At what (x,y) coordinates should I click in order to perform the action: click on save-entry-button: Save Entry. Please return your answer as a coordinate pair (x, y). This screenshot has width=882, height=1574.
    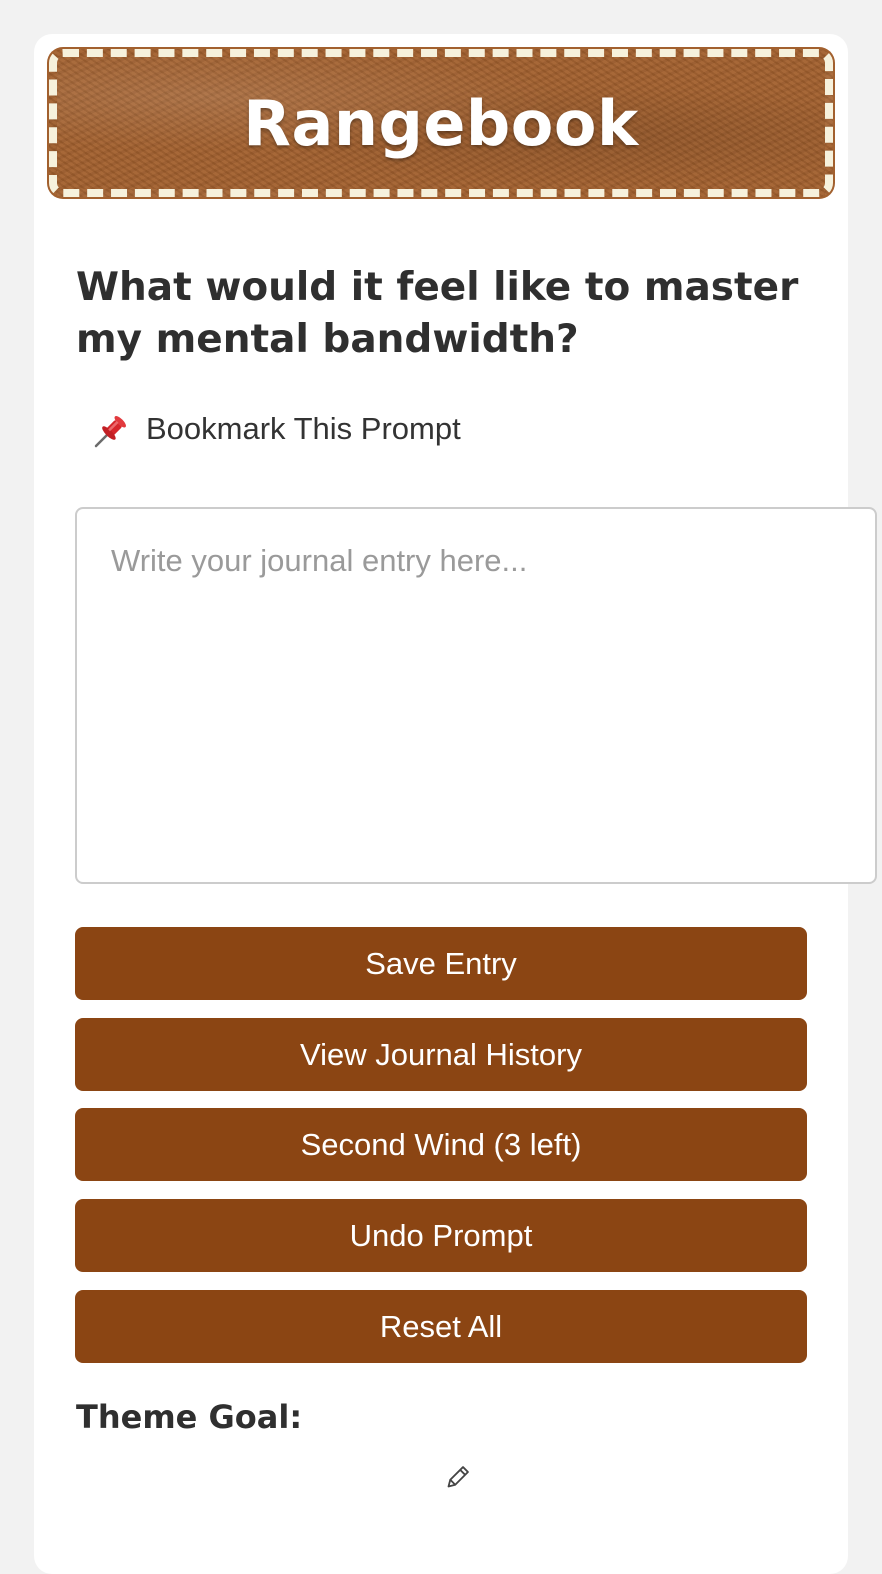
    Looking at the image, I should click on (441, 963).